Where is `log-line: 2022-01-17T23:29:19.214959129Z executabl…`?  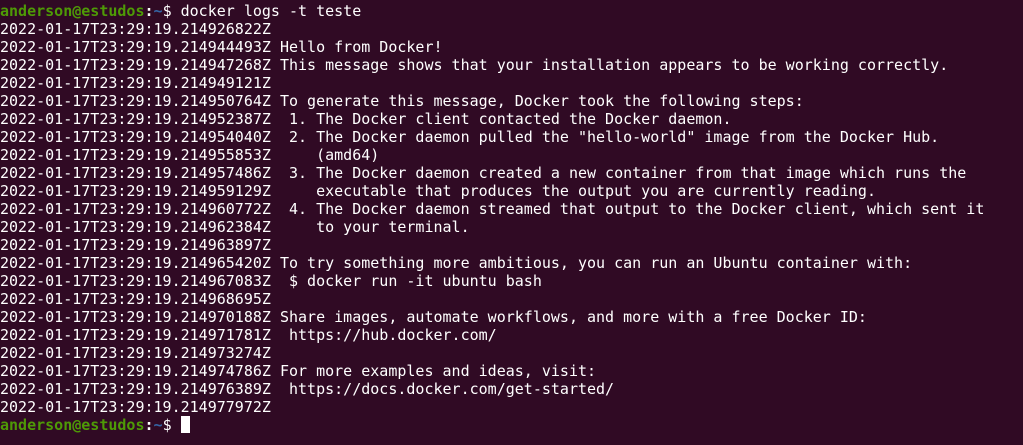
log-line: 2022-01-17T23:29:19.214959129Z executabl… is located at coordinates (438, 191).